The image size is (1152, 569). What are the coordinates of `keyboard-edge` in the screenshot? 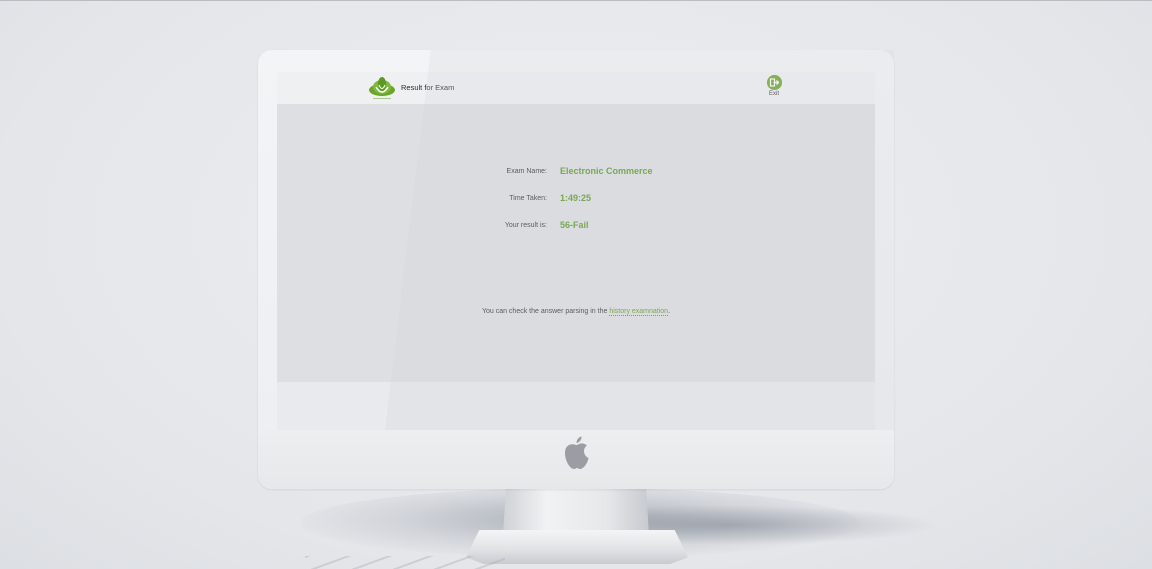 It's located at (405, 562).